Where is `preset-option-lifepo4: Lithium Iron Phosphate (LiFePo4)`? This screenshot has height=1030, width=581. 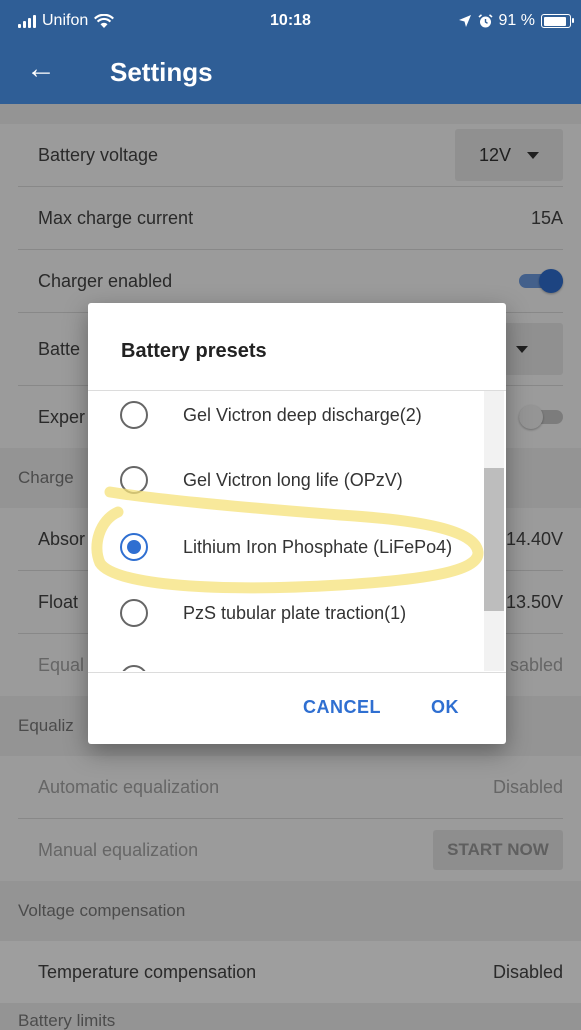
preset-option-lifepo4: Lithium Iron Phosphate (LiFePo4) is located at coordinates (288, 547).